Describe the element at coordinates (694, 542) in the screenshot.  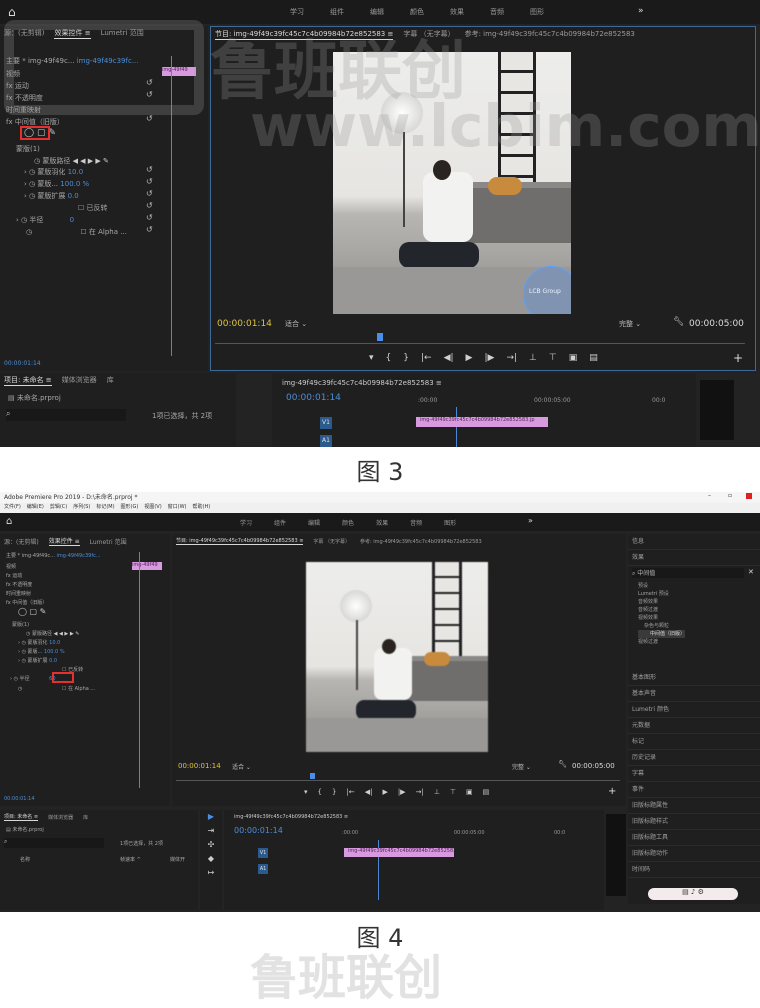
I see `info-panel: 信息` at that location.